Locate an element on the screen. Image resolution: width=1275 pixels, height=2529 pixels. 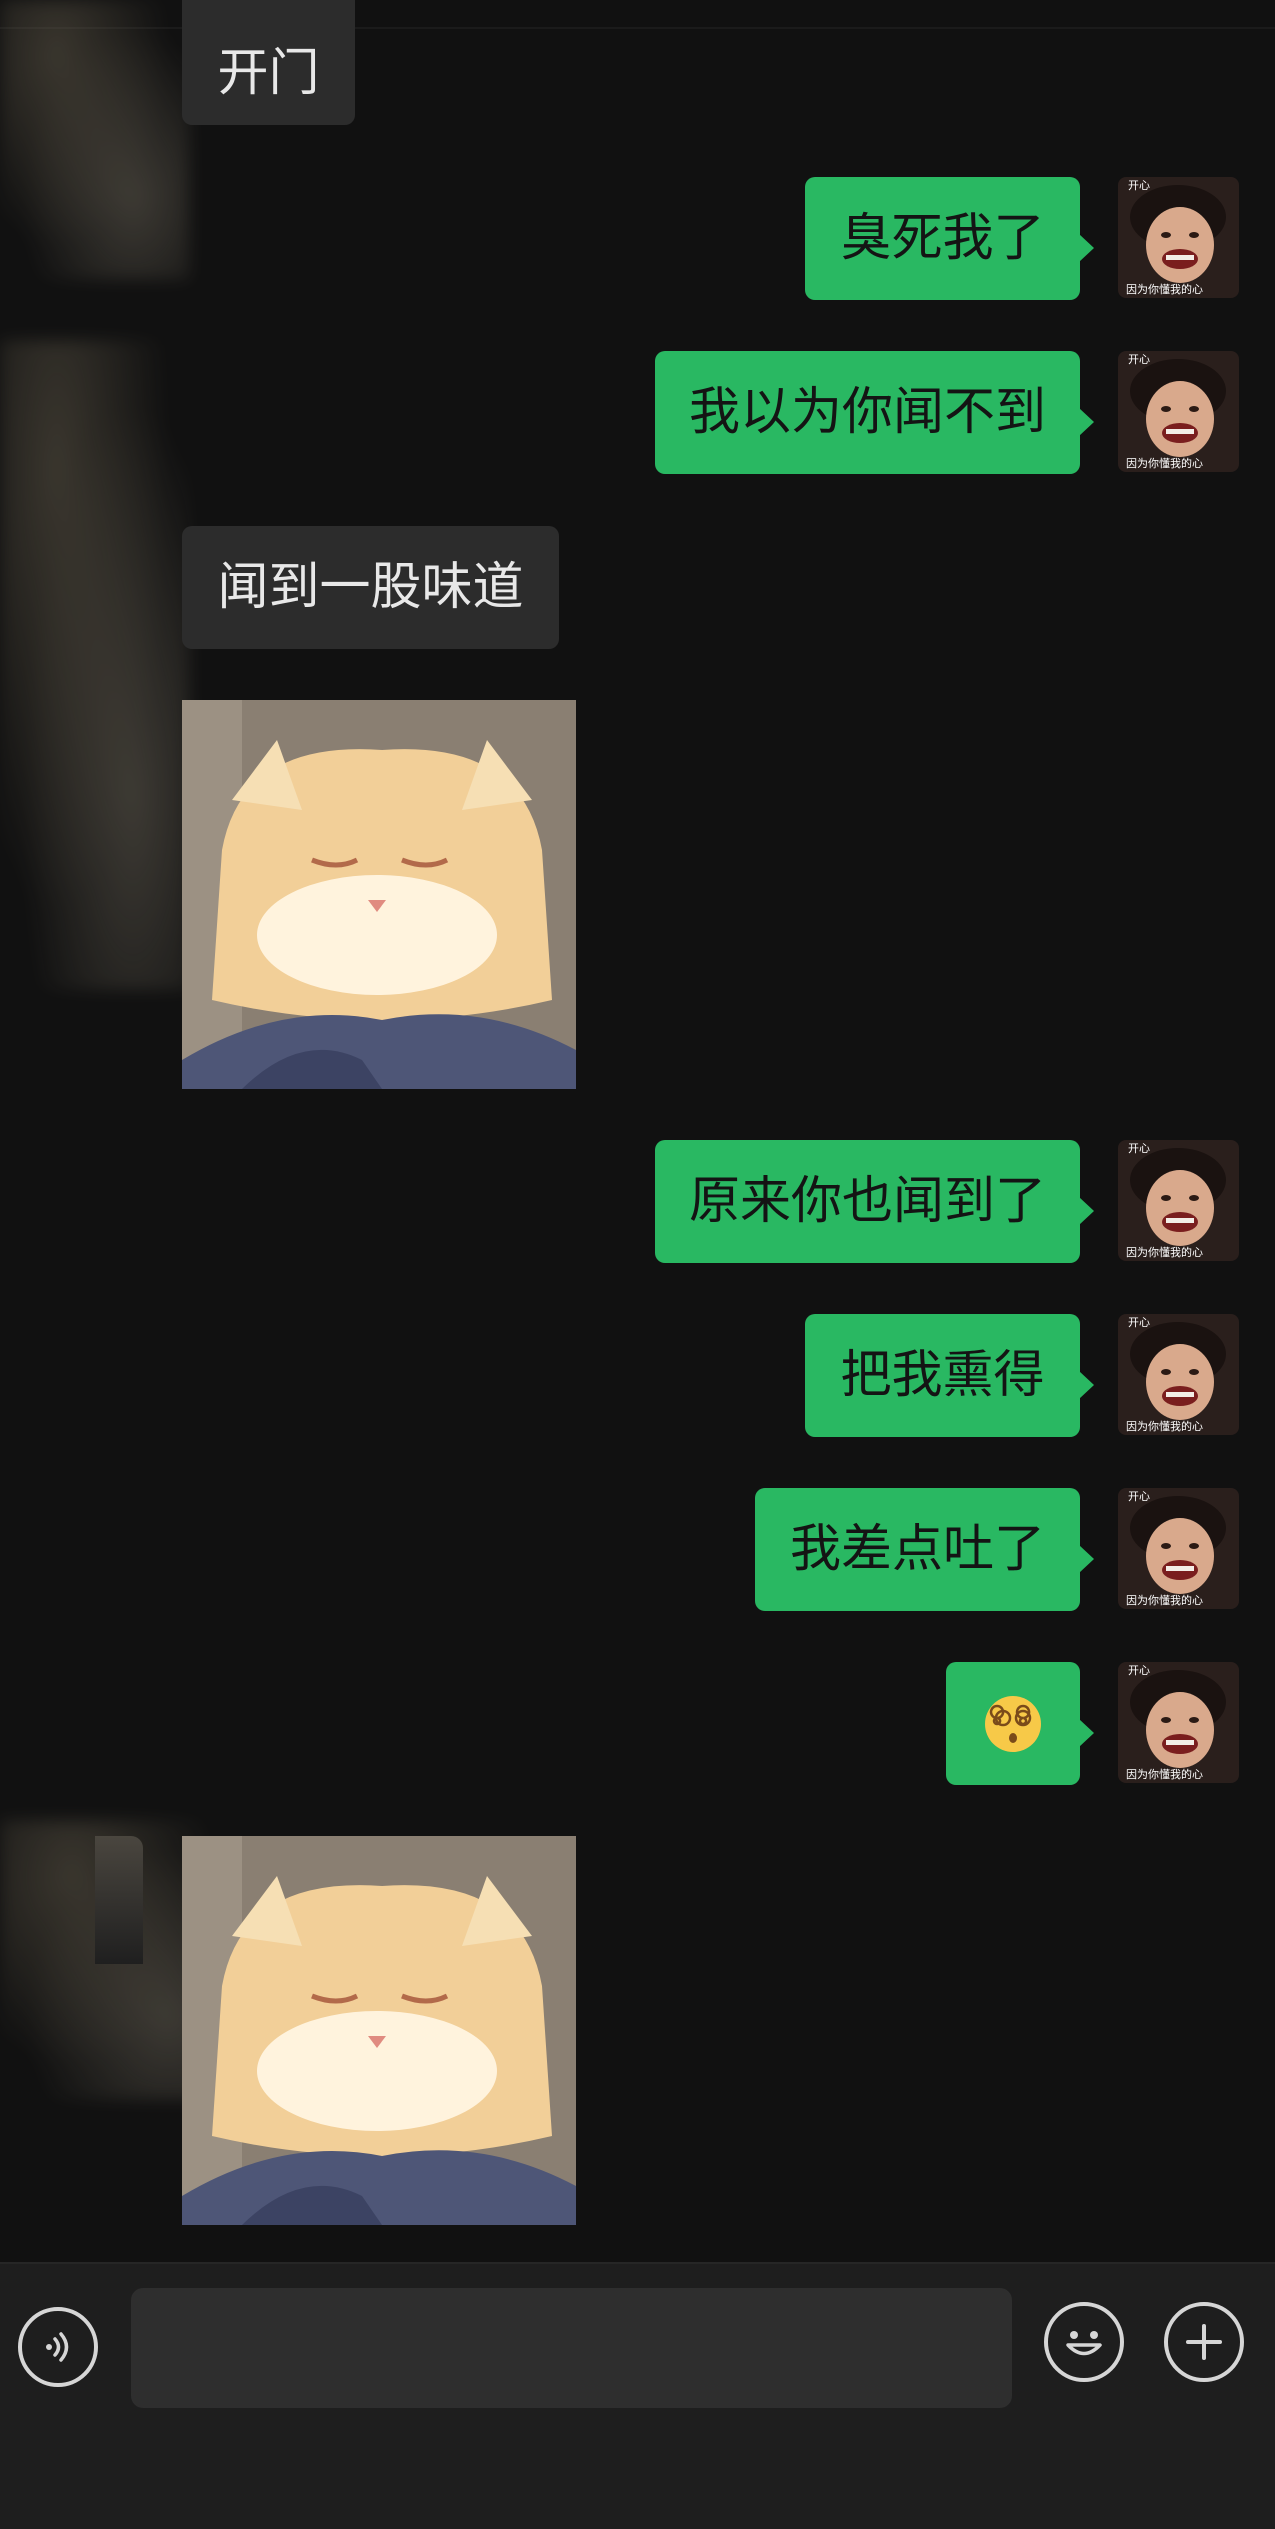
outgoing-message-bubble: 原来你也闻到了 is located at coordinates (874, 1201).